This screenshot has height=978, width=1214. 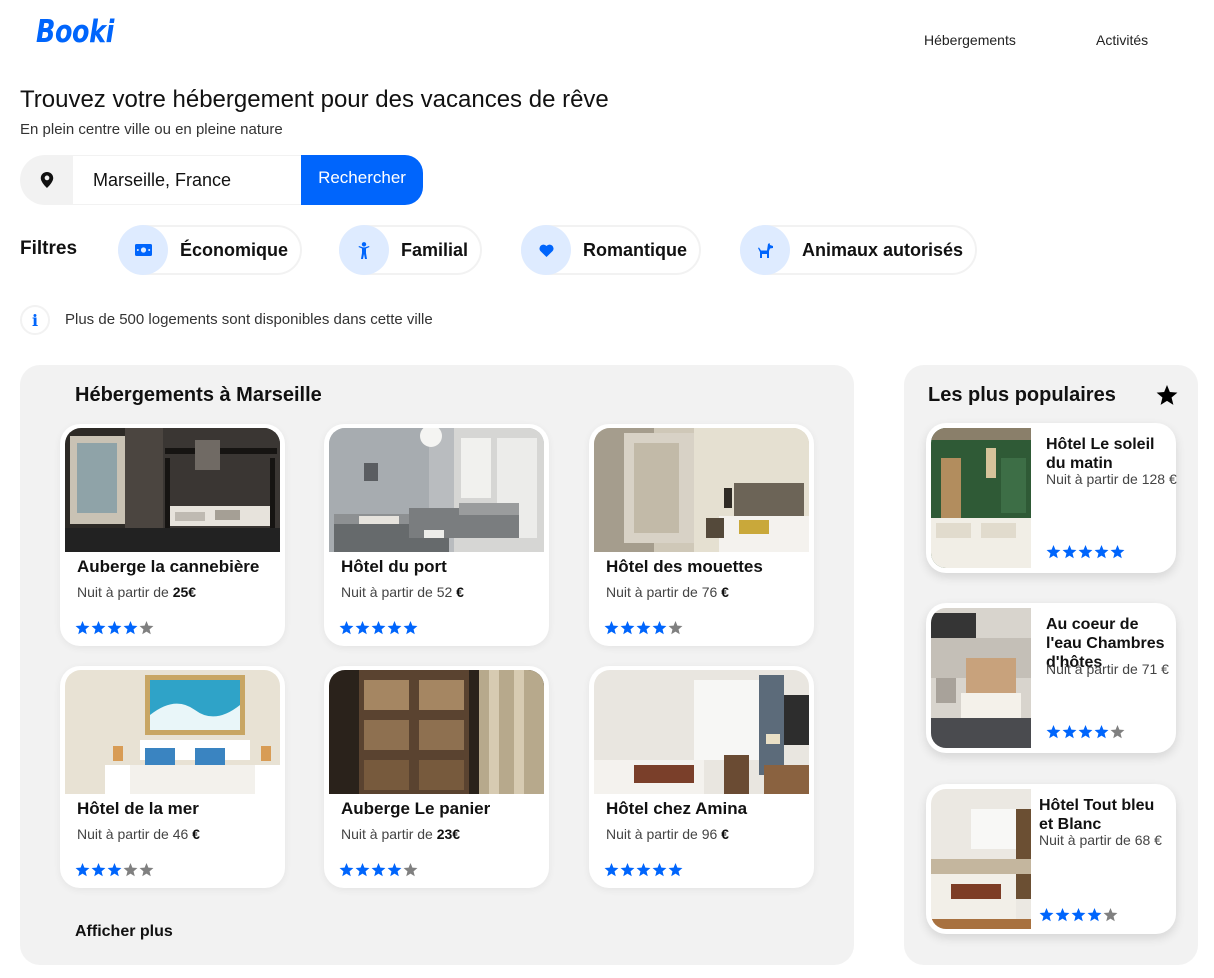 I want to click on accommodation-price: Nuit à partir de 23€, so click(x=400, y=834).